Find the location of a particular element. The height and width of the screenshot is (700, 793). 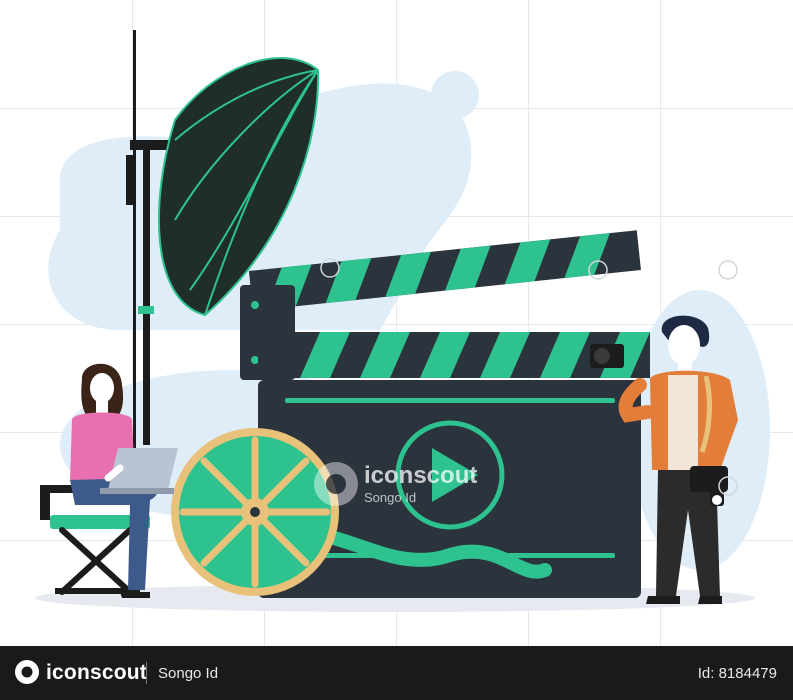

footer-brand: iconscout is located at coordinates (96, 672).